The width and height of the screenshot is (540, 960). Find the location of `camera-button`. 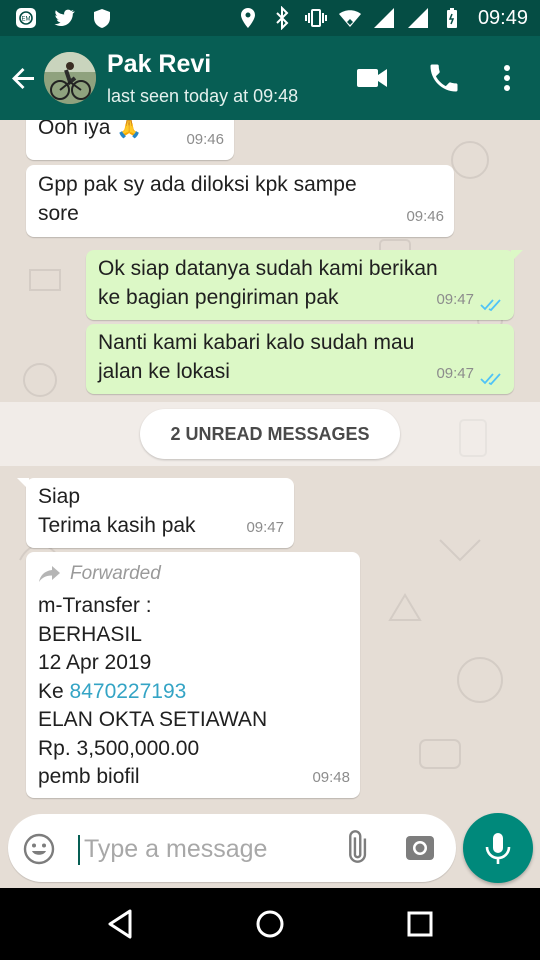

camera-button is located at coordinates (420, 848).